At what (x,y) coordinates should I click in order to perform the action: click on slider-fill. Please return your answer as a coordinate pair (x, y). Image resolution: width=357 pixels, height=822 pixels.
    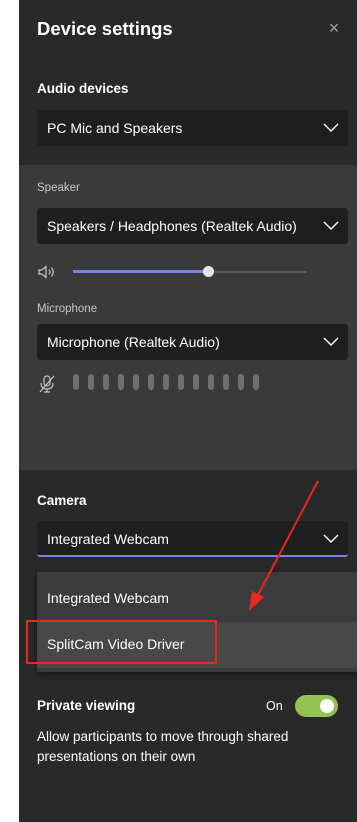
    Looking at the image, I should click on (141, 271).